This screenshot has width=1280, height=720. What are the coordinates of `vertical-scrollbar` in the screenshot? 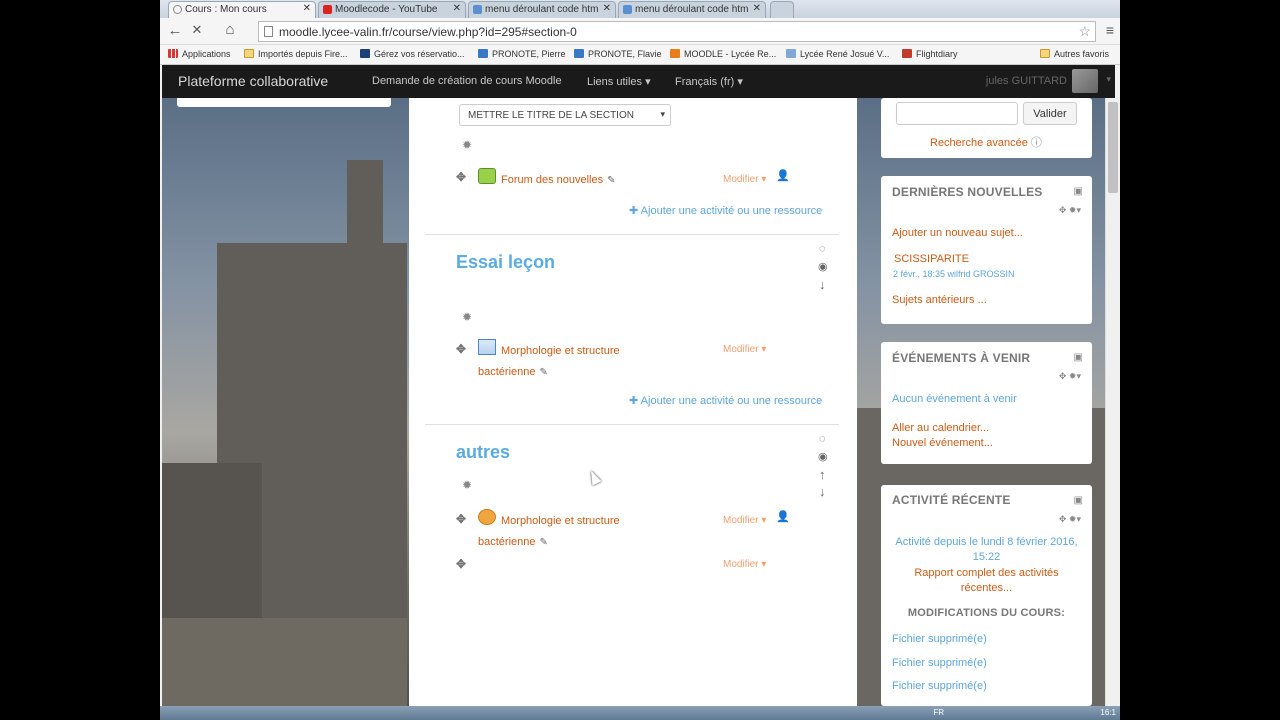 It's located at (1112, 402).